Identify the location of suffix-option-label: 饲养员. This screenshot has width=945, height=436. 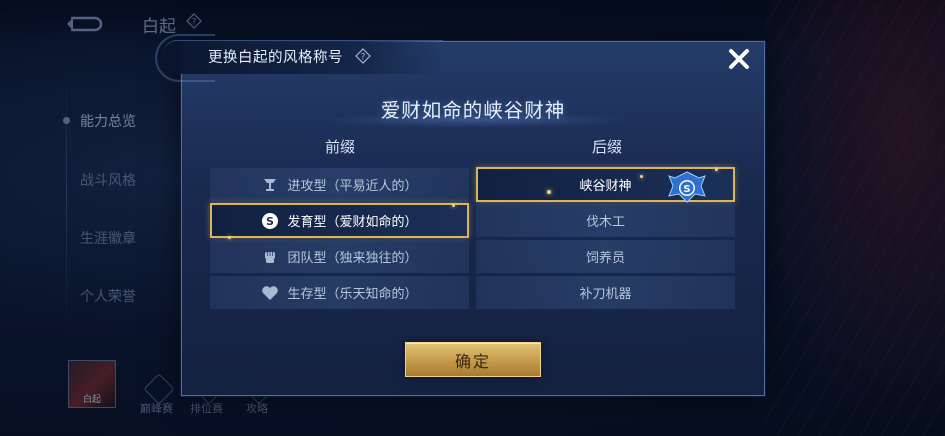
(605, 258).